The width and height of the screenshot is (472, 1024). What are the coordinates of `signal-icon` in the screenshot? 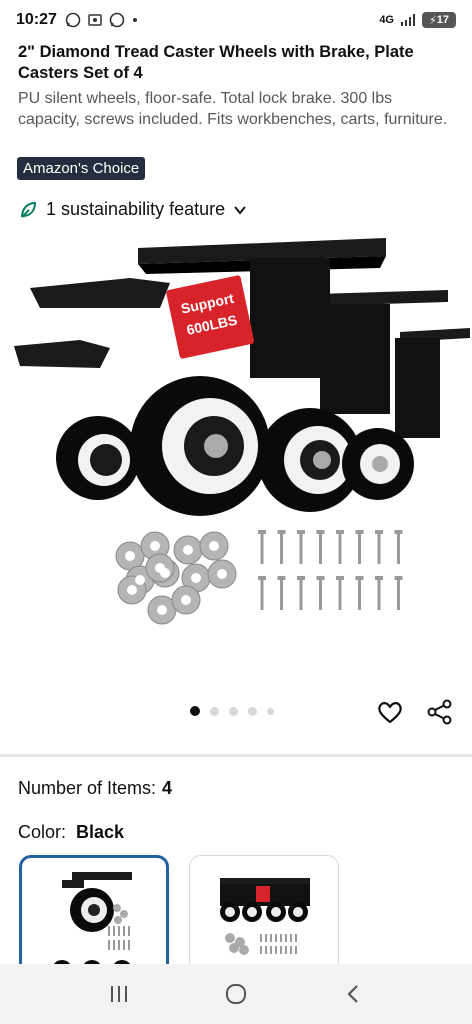 It's located at (408, 20).